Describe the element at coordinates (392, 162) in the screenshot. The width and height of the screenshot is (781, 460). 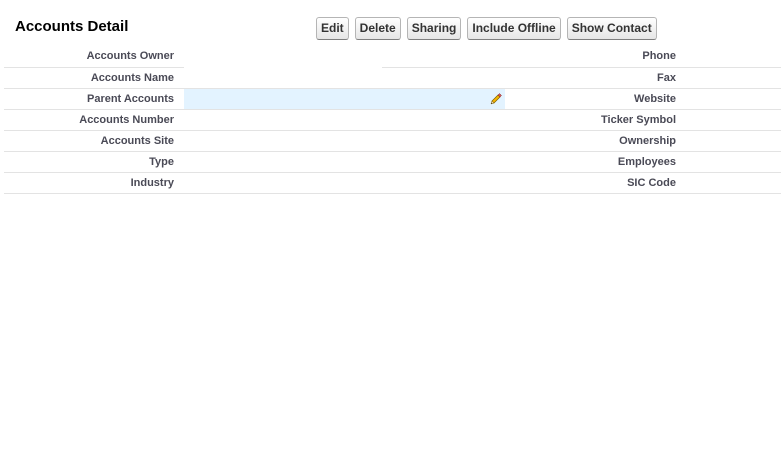
I see `field-row: Type Employees` at that location.